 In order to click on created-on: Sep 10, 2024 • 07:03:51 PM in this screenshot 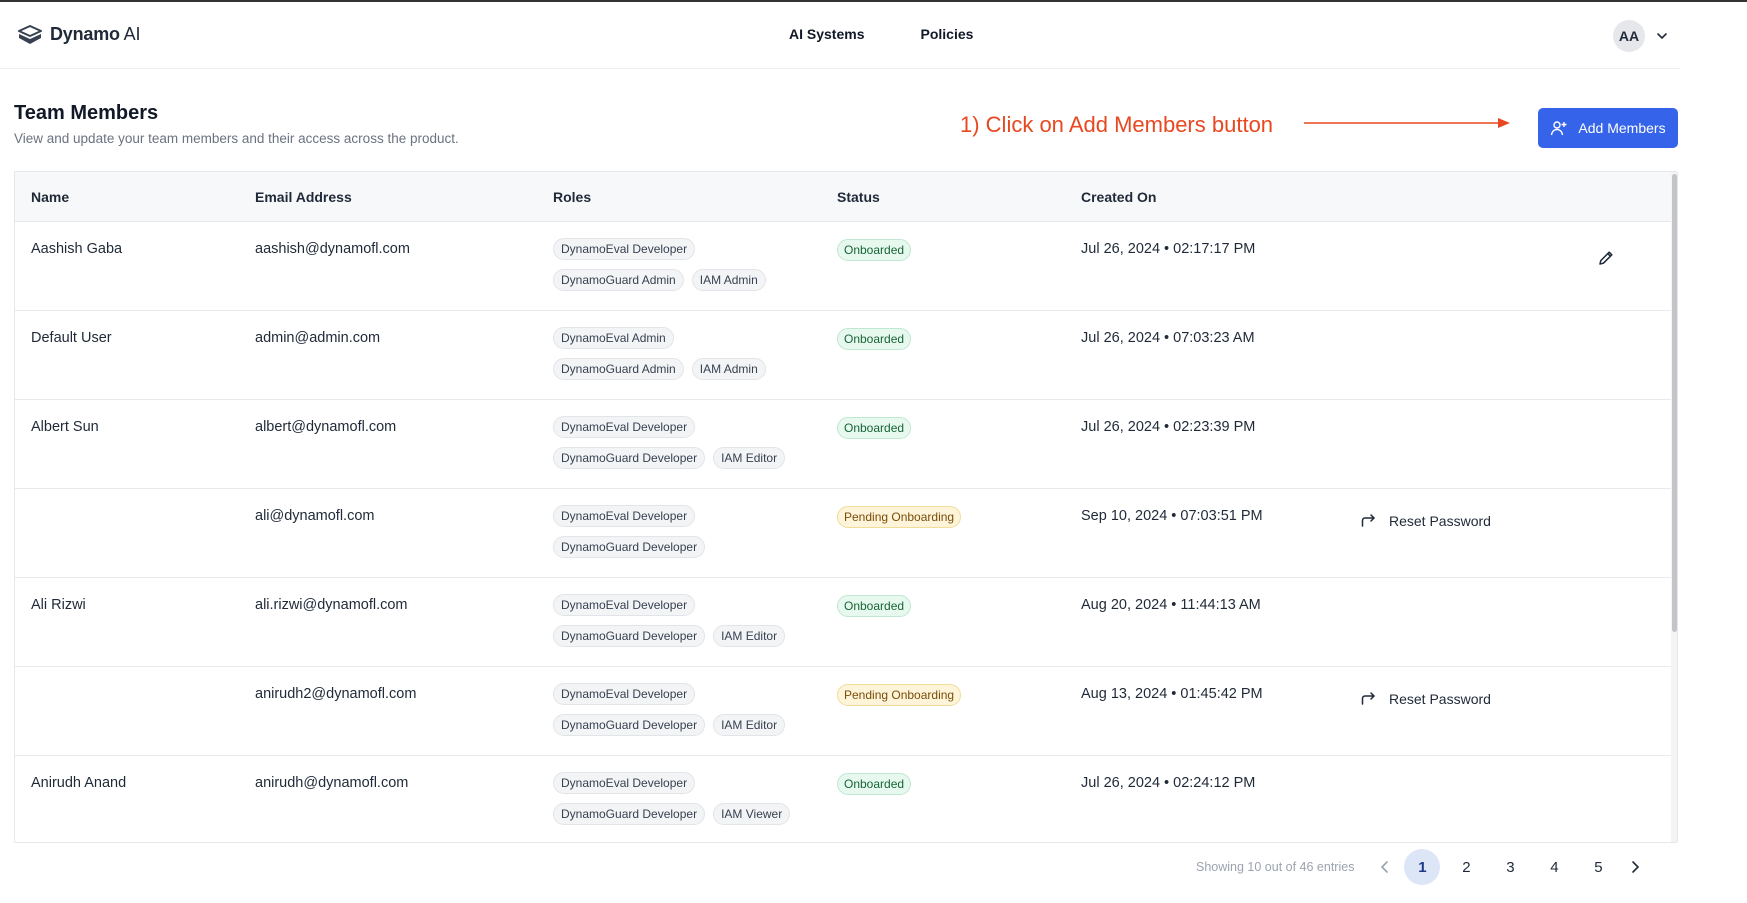, I will do `click(1172, 516)`.